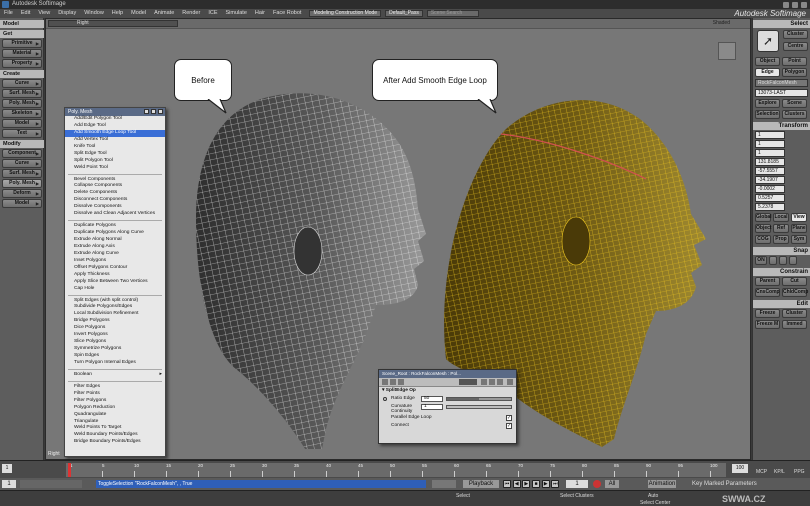 This screenshot has width=810, height=506. Describe the element at coordinates (770, 198) in the screenshot. I see `translate-y-field: 0.5257` at that location.